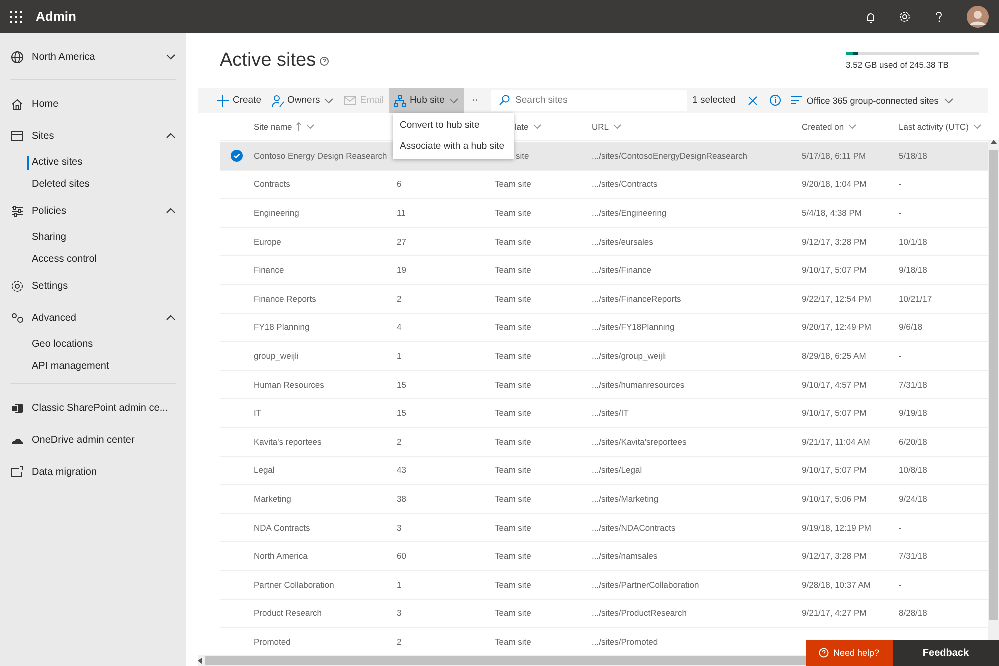 The image size is (999, 666). I want to click on nav-item: North America, so click(93, 57).